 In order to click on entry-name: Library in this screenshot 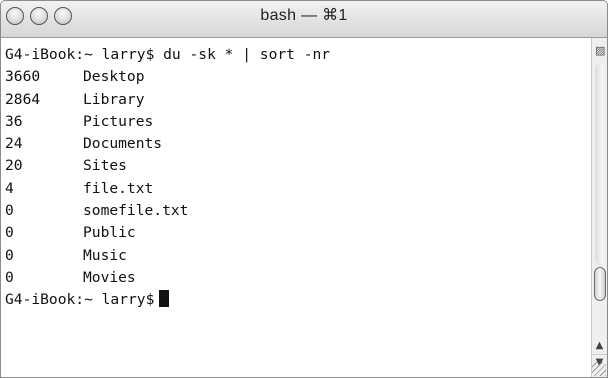, I will do `click(114, 99)`.